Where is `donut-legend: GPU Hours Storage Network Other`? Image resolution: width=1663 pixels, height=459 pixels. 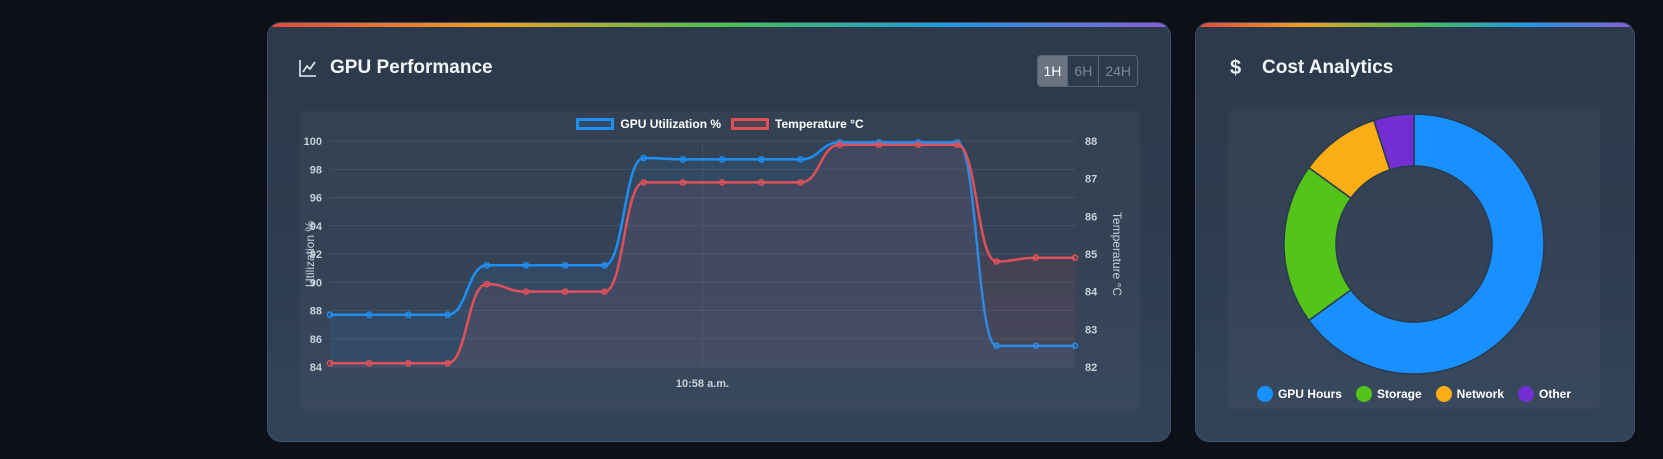 donut-legend: GPU Hours Storage Network Other is located at coordinates (1414, 394).